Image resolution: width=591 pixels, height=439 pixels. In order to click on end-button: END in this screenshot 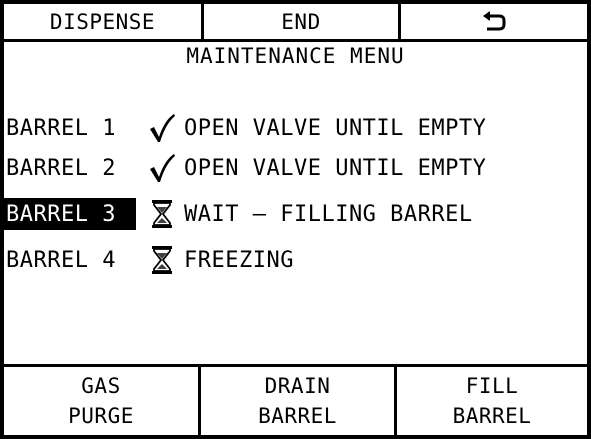, I will do `click(302, 21)`.